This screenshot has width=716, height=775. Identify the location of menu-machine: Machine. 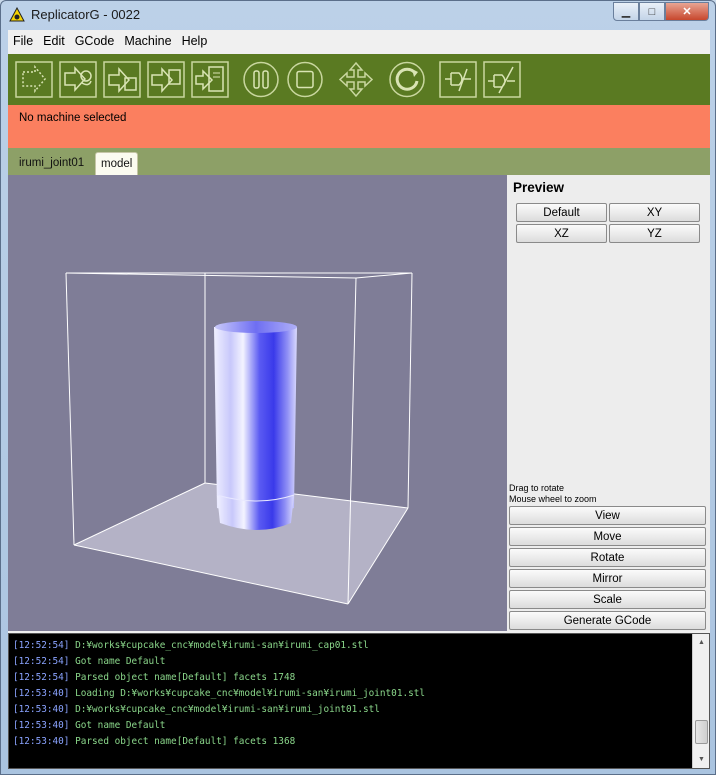
(147, 41).